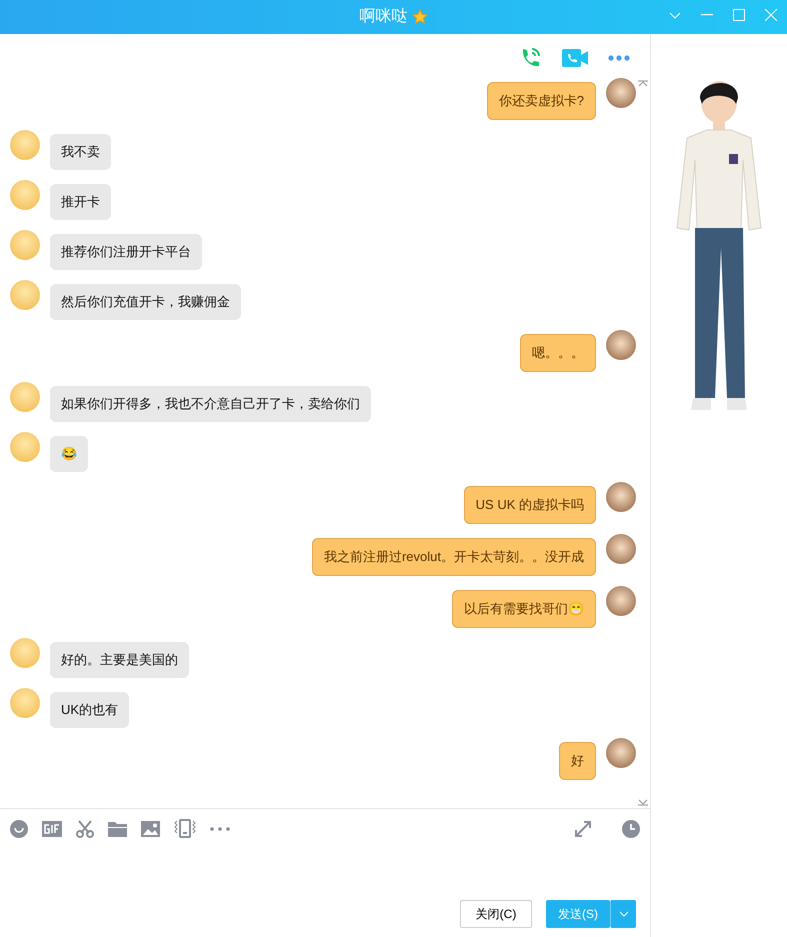 This screenshot has width=787, height=937. What do you see at coordinates (384, 16) in the screenshot?
I see `window-title: 啊咪哒` at bounding box center [384, 16].